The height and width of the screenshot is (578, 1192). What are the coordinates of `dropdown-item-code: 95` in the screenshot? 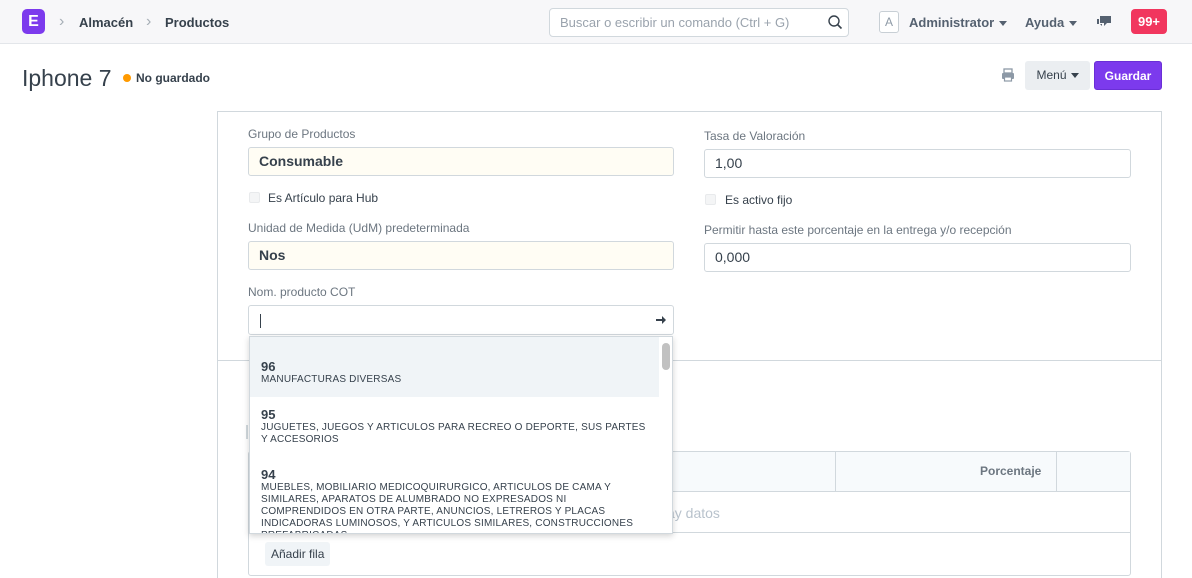 It's located at (268, 414).